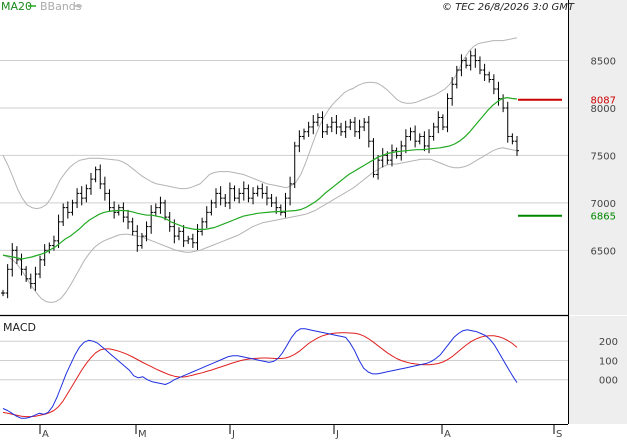 The image size is (627, 445). I want to click on month-tick-label: M, so click(142, 434).